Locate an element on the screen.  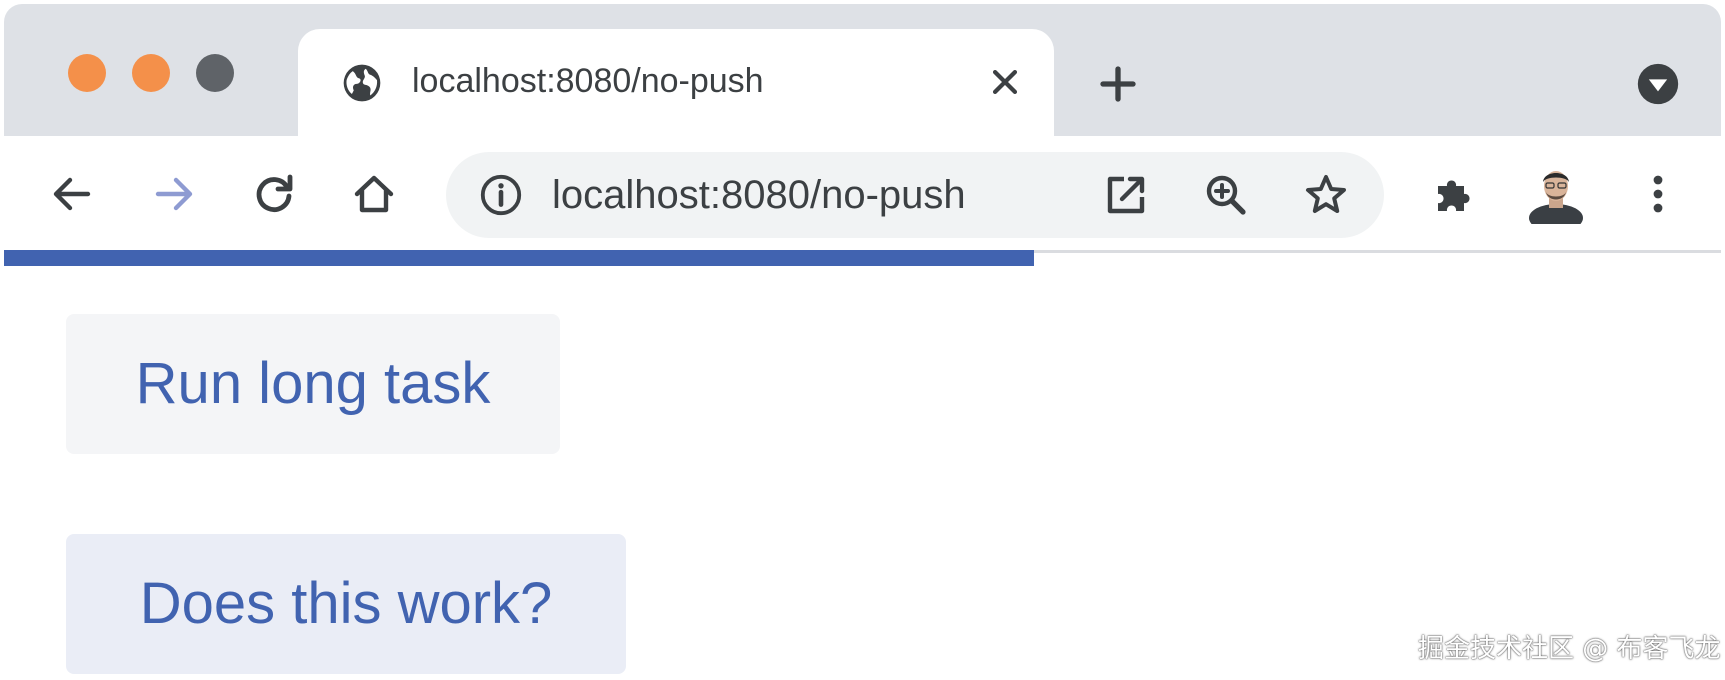
more-vertical-icon is located at coordinates (1658, 194).